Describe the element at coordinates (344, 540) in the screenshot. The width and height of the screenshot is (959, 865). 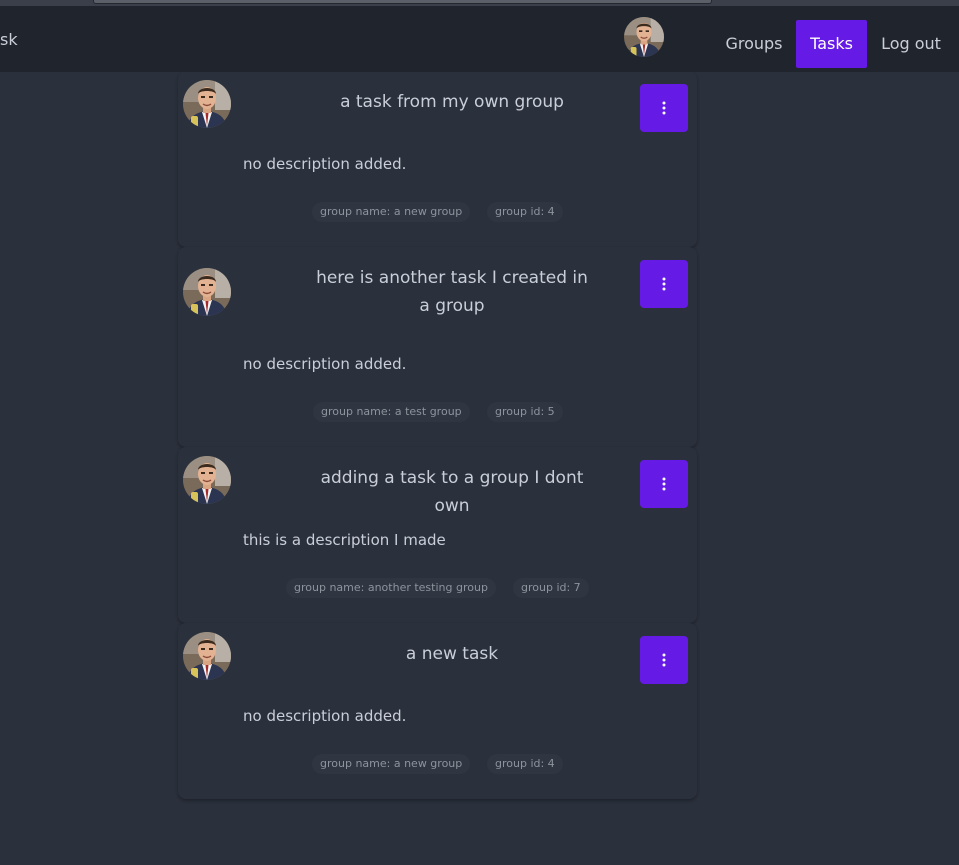
I see `task-description: this is a description I made` at that location.